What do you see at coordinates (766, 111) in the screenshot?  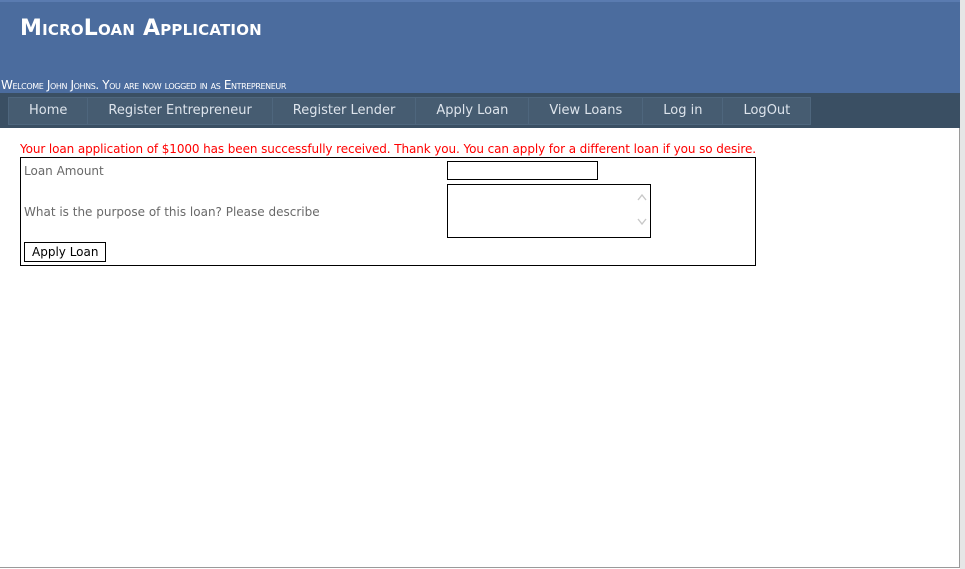 I see `menu-item-logout: LogOut` at bounding box center [766, 111].